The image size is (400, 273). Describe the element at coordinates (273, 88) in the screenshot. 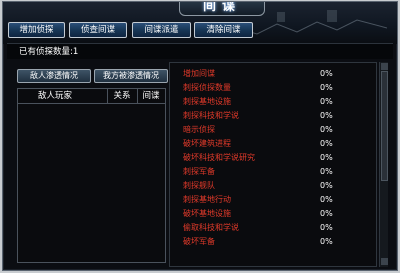

I see `list-item: 刺探侦探数量 0%` at that location.